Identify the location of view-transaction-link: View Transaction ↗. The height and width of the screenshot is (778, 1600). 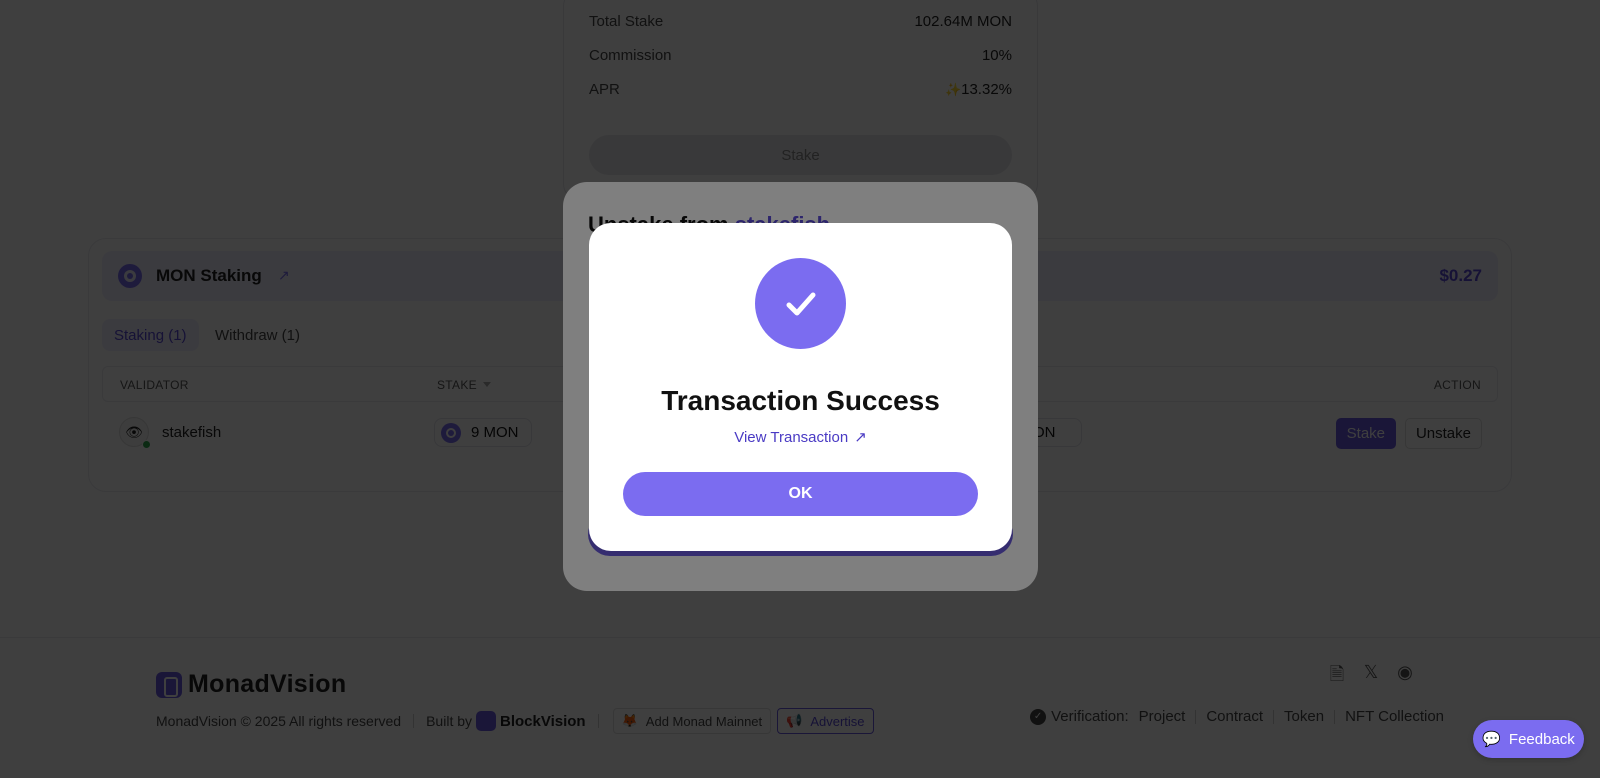
(800, 437).